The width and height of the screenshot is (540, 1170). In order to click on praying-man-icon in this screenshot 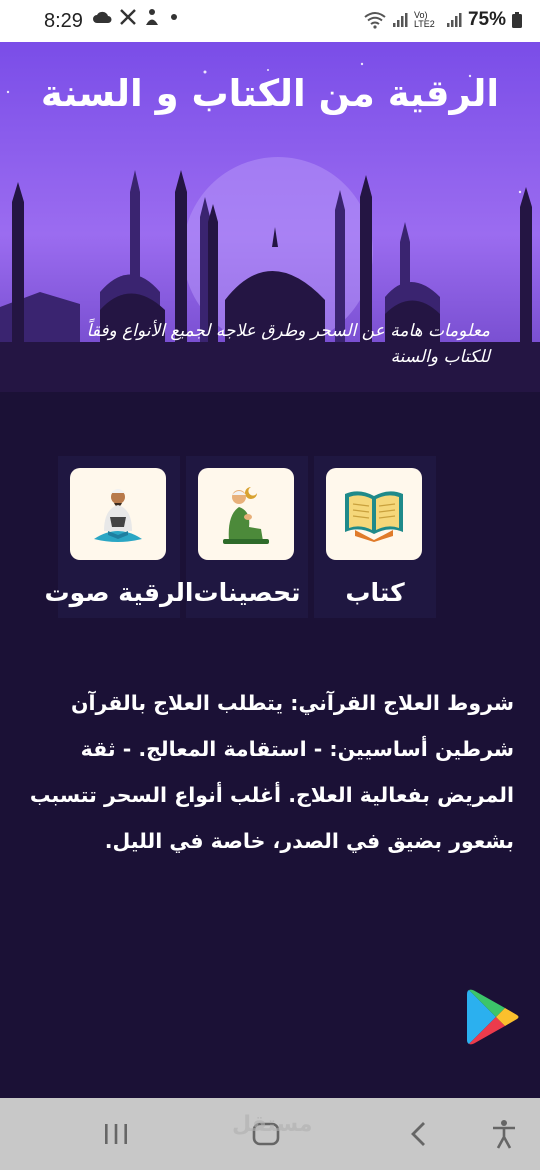, I will do `click(246, 515)`.